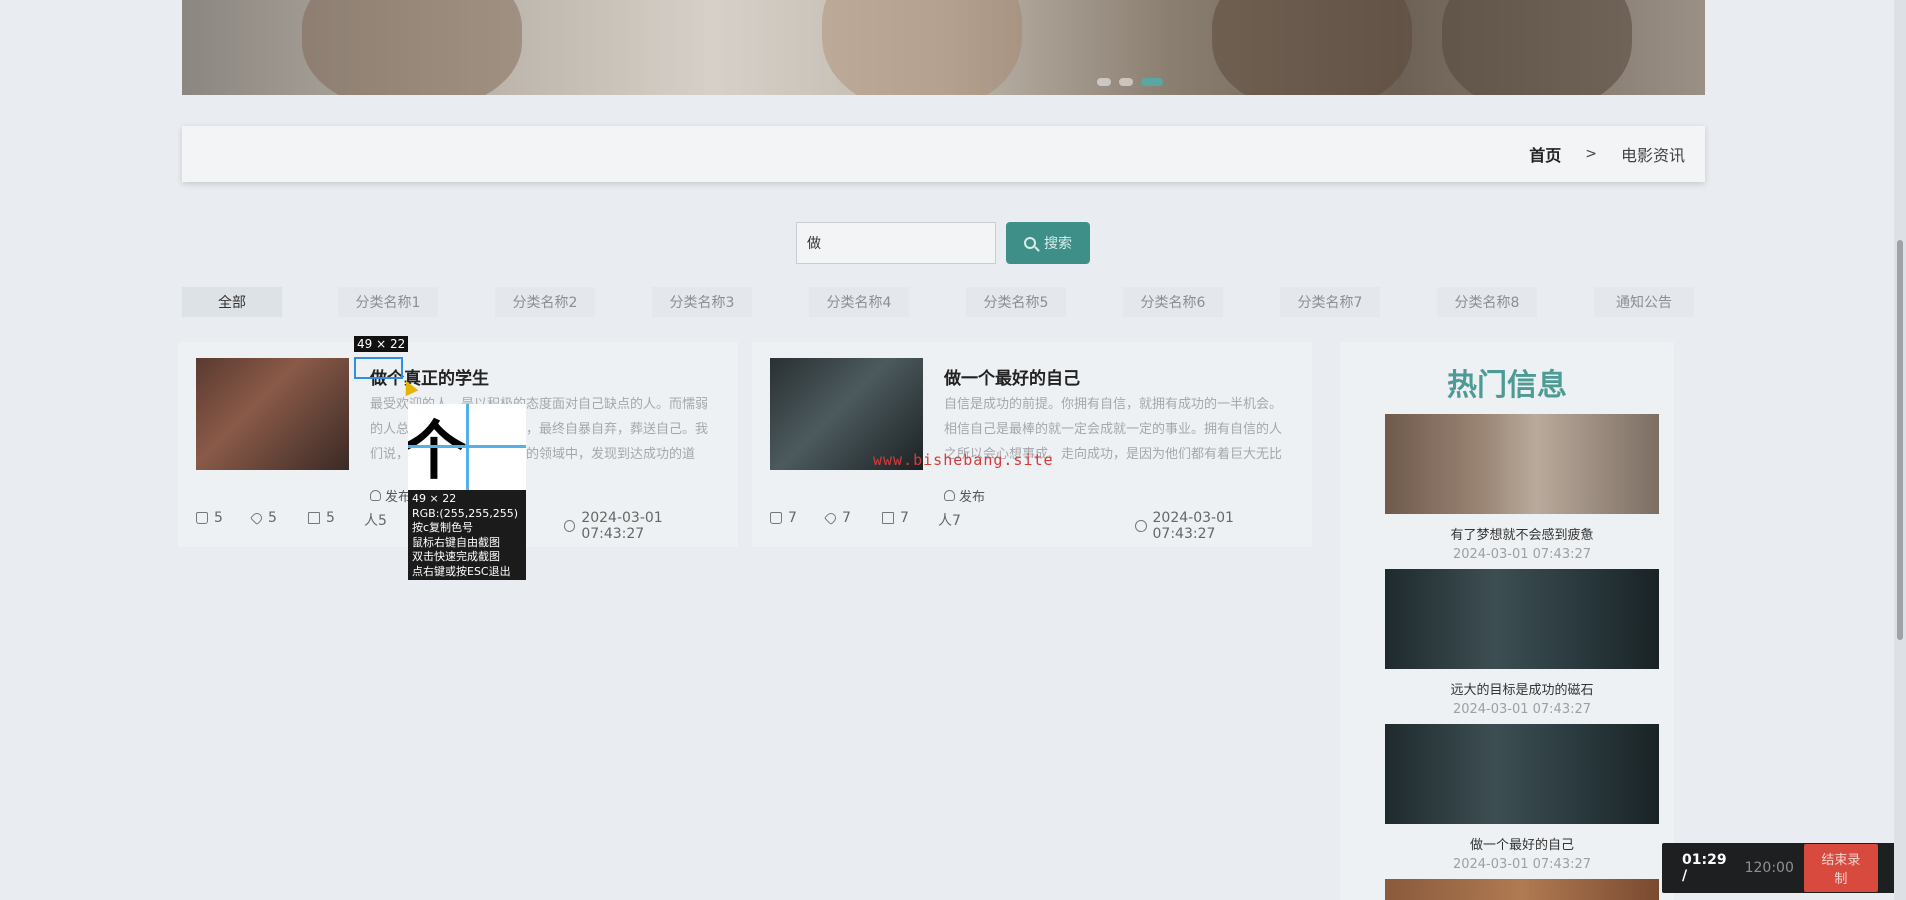  Describe the element at coordinates (272, 518) in the screenshot. I see `favorites-count: 5` at that location.